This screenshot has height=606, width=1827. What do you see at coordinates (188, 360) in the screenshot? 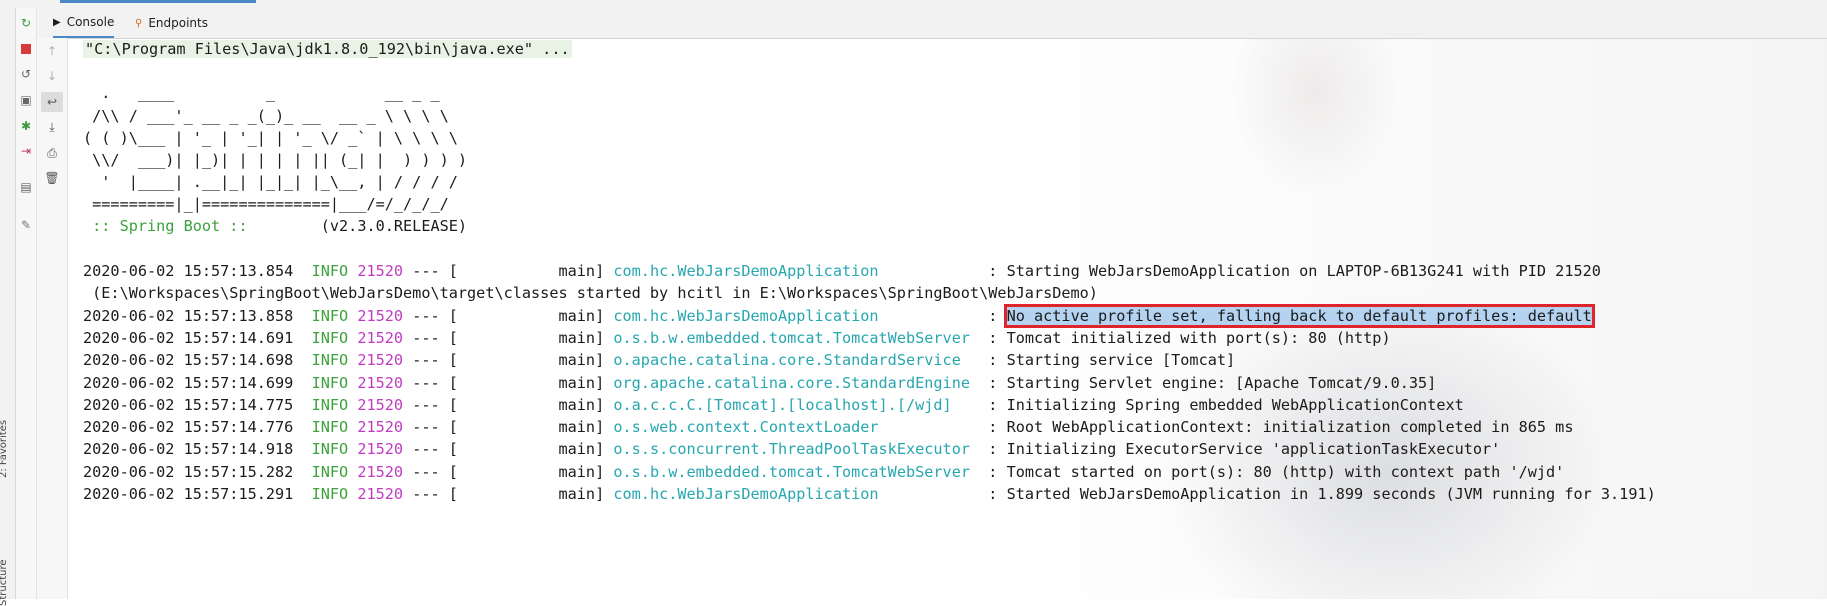
I see `log-timestamp: 2020-06-02 15:57:14.698` at bounding box center [188, 360].